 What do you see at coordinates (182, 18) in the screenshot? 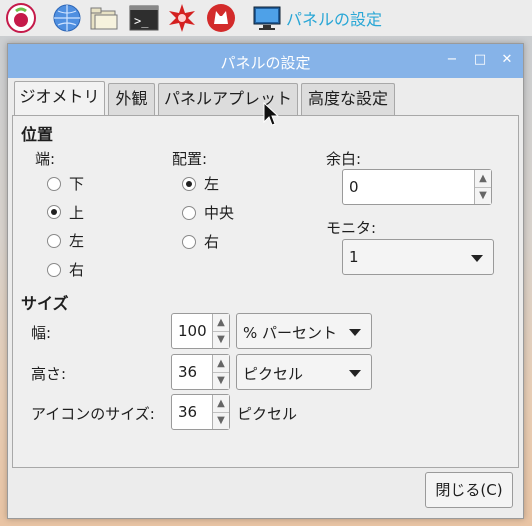
I see `mathematica-icon` at bounding box center [182, 18].